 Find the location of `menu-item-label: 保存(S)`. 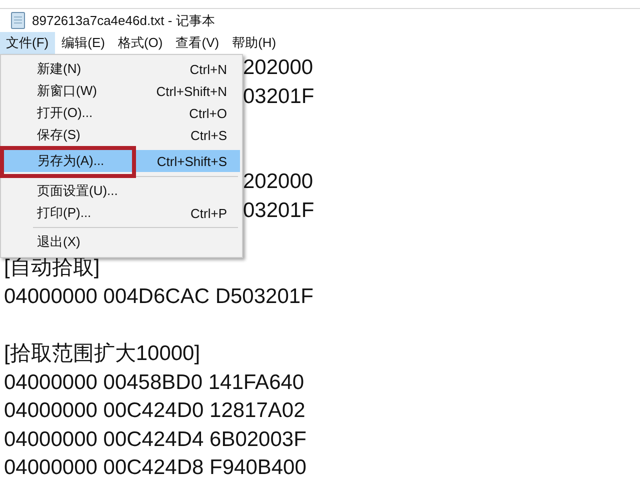

menu-item-label: 保存(S) is located at coordinates (58, 135).